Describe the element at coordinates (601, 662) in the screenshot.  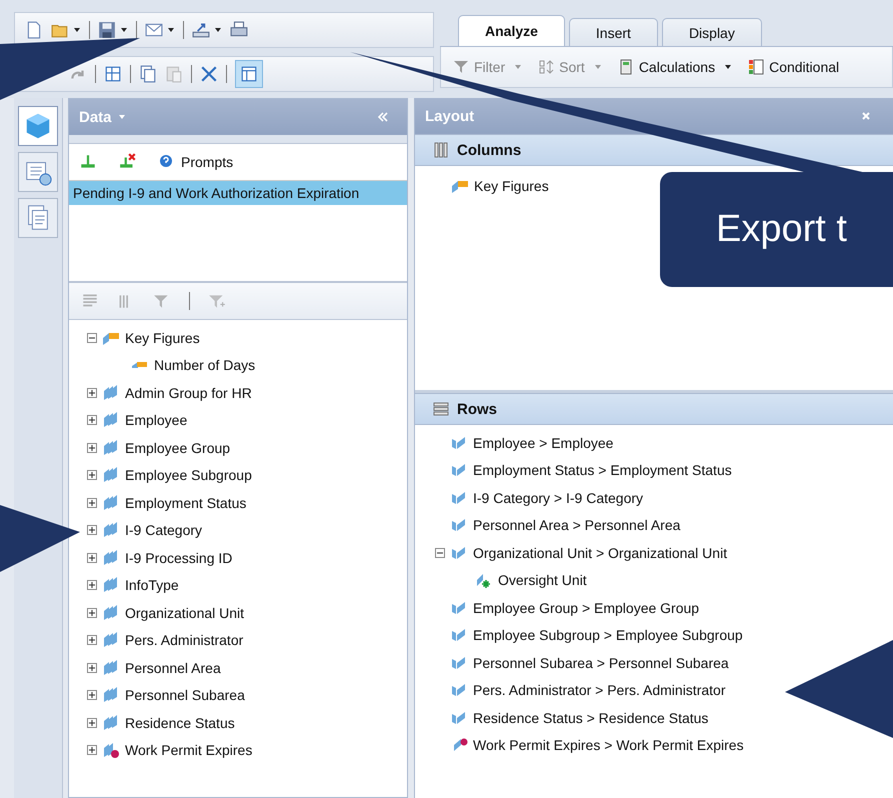
I see `layout-item: Personnel Subarea > Personnel Subarea` at that location.